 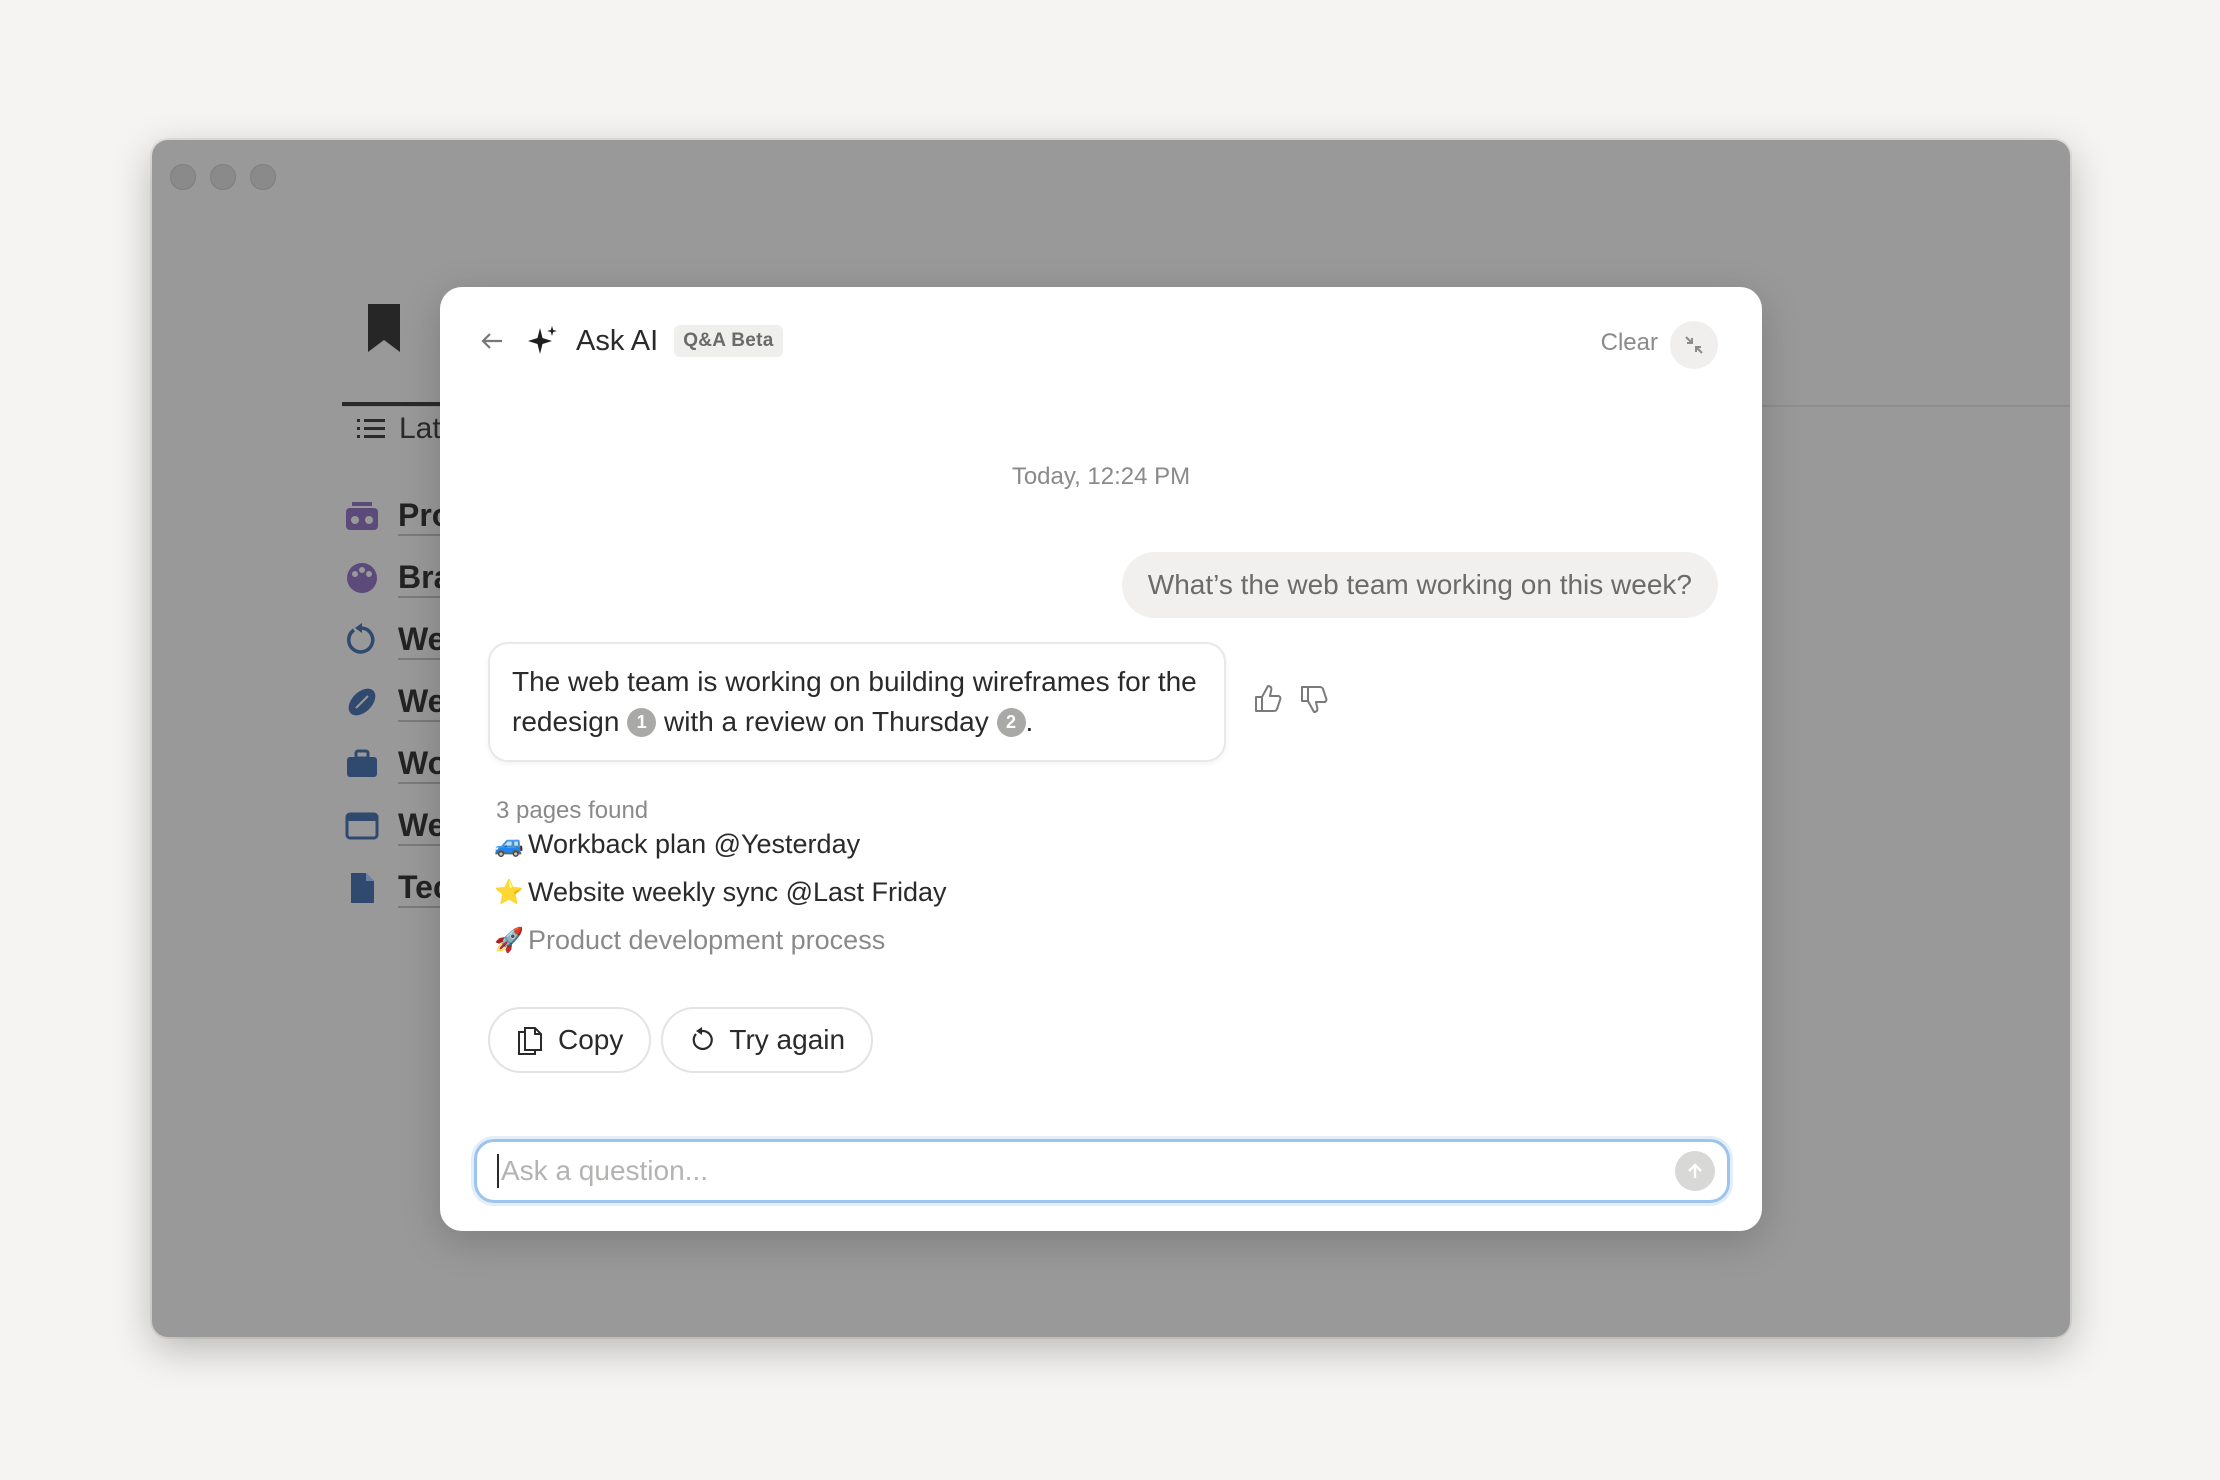 I want to click on bookmark-icon, so click(x=384, y=328).